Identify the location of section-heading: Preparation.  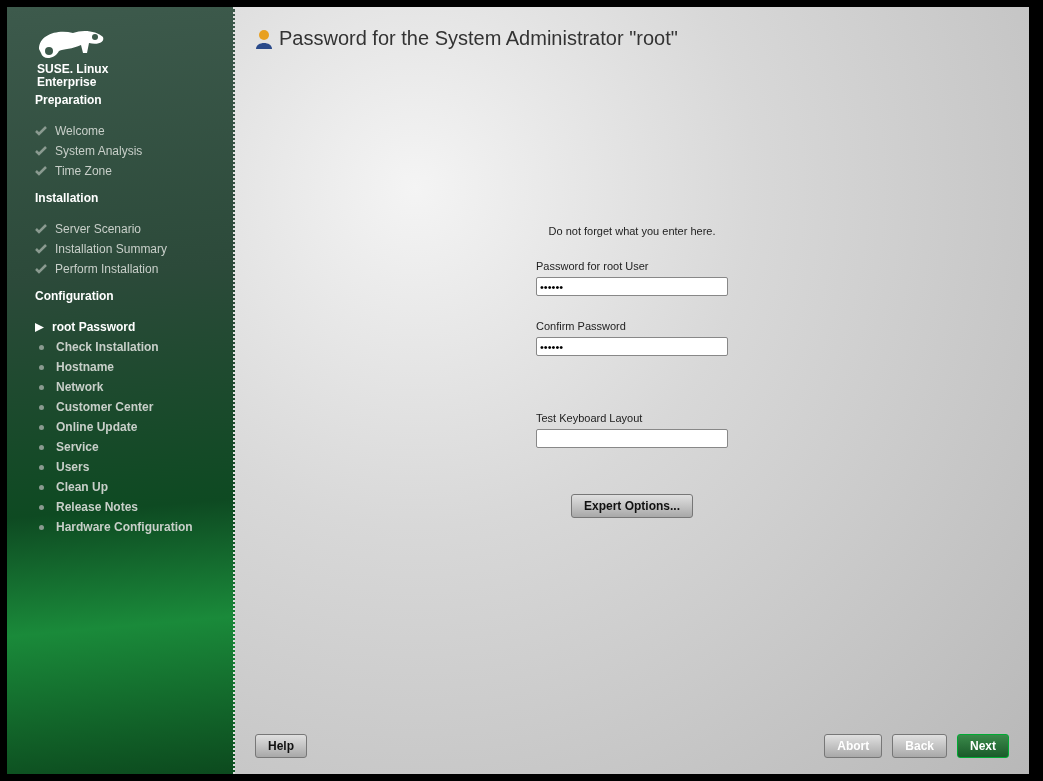
(69, 100).